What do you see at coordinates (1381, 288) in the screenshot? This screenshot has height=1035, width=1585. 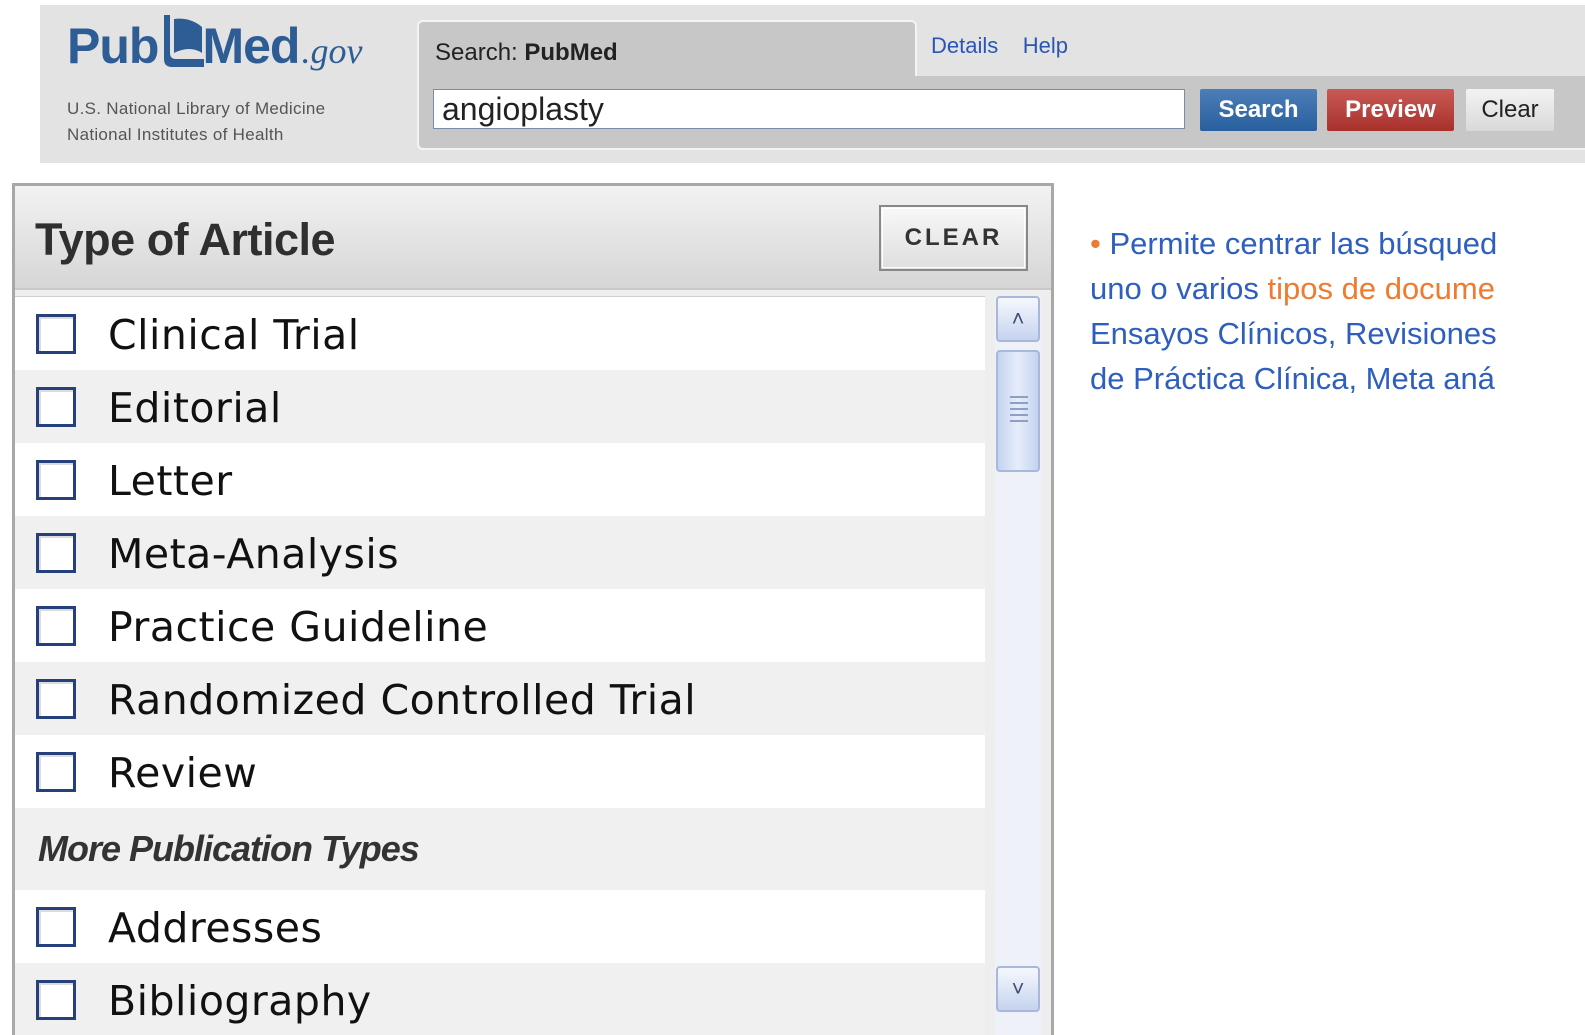 I see `note-highlight: tipos de docume` at bounding box center [1381, 288].